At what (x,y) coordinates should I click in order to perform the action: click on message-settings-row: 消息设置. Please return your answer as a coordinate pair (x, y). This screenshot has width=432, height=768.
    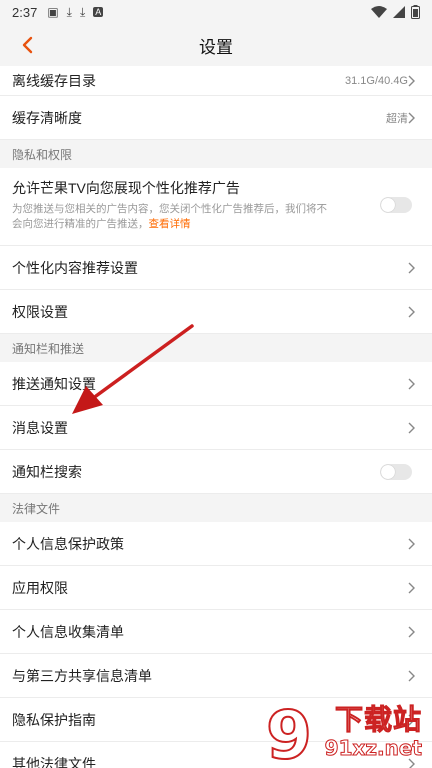
    Looking at the image, I should click on (216, 428).